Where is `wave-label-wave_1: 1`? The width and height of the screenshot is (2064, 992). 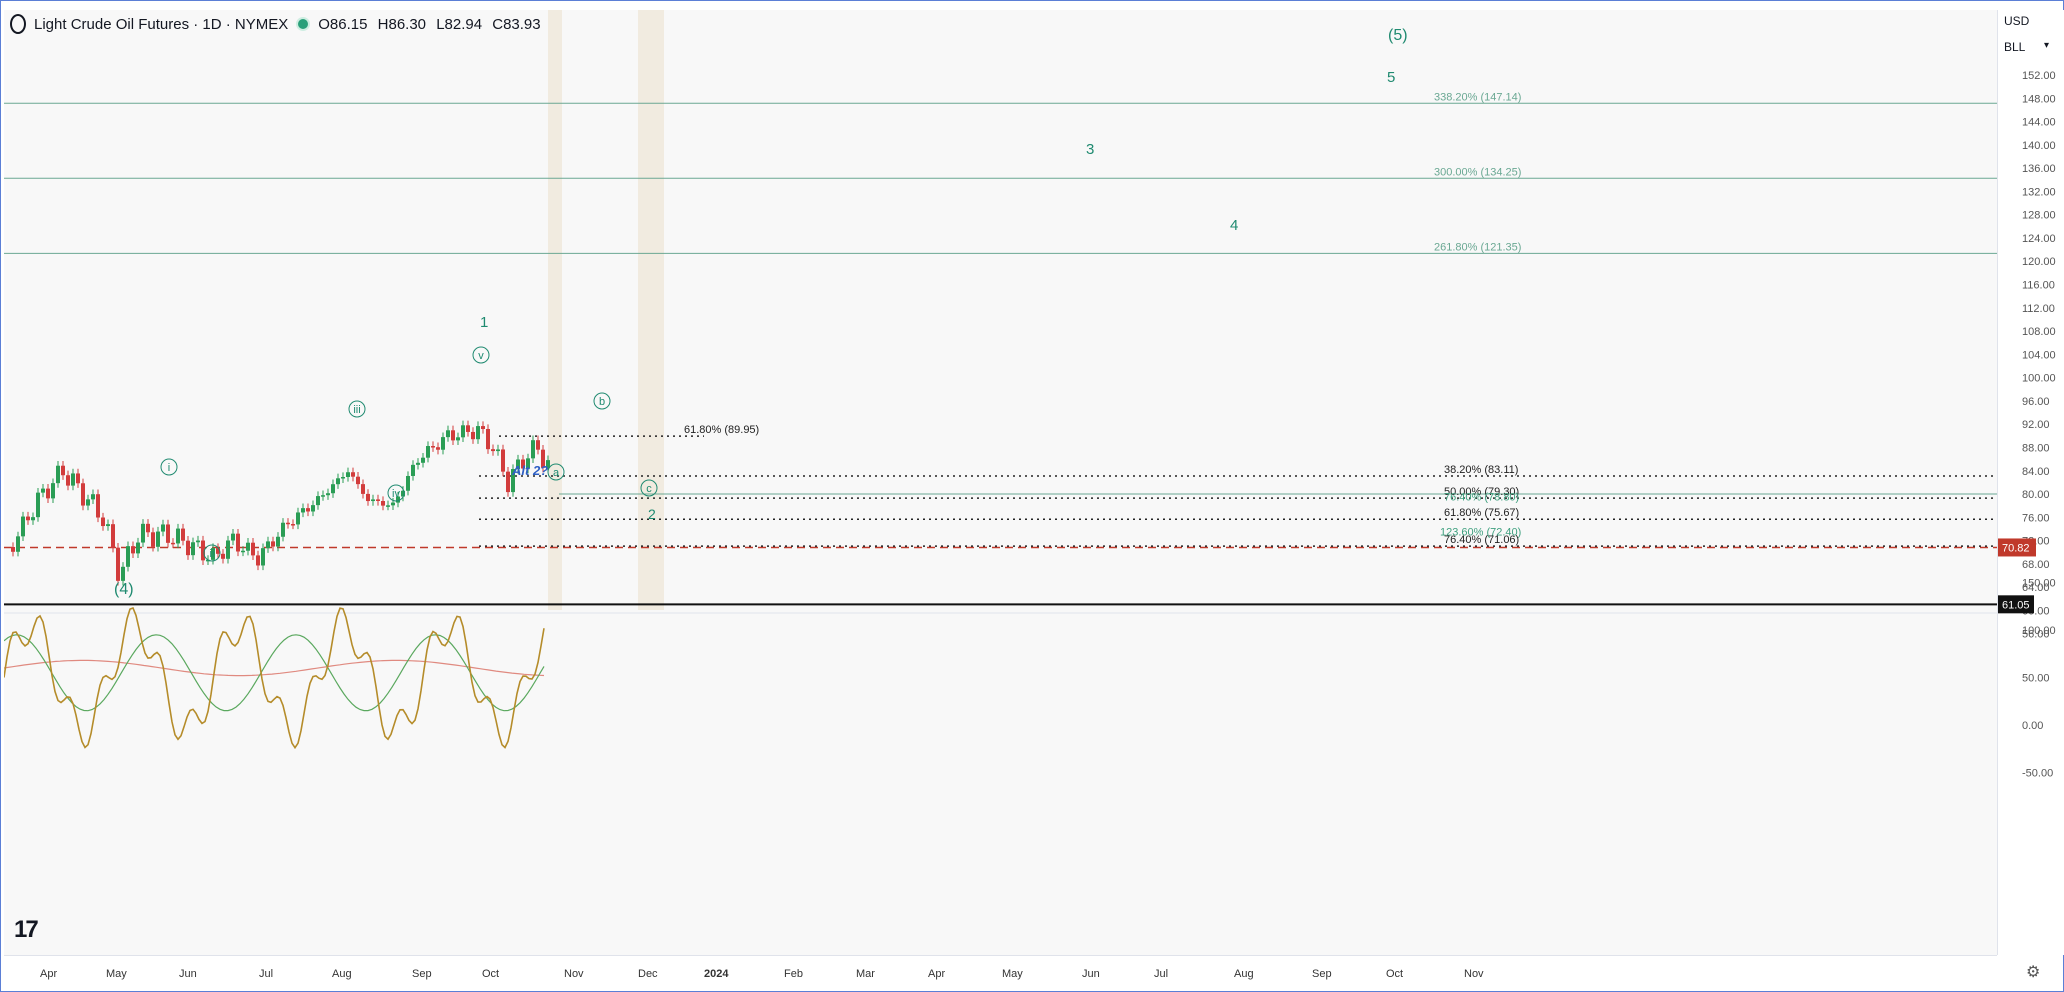
wave-label-wave_1: 1 is located at coordinates (484, 322).